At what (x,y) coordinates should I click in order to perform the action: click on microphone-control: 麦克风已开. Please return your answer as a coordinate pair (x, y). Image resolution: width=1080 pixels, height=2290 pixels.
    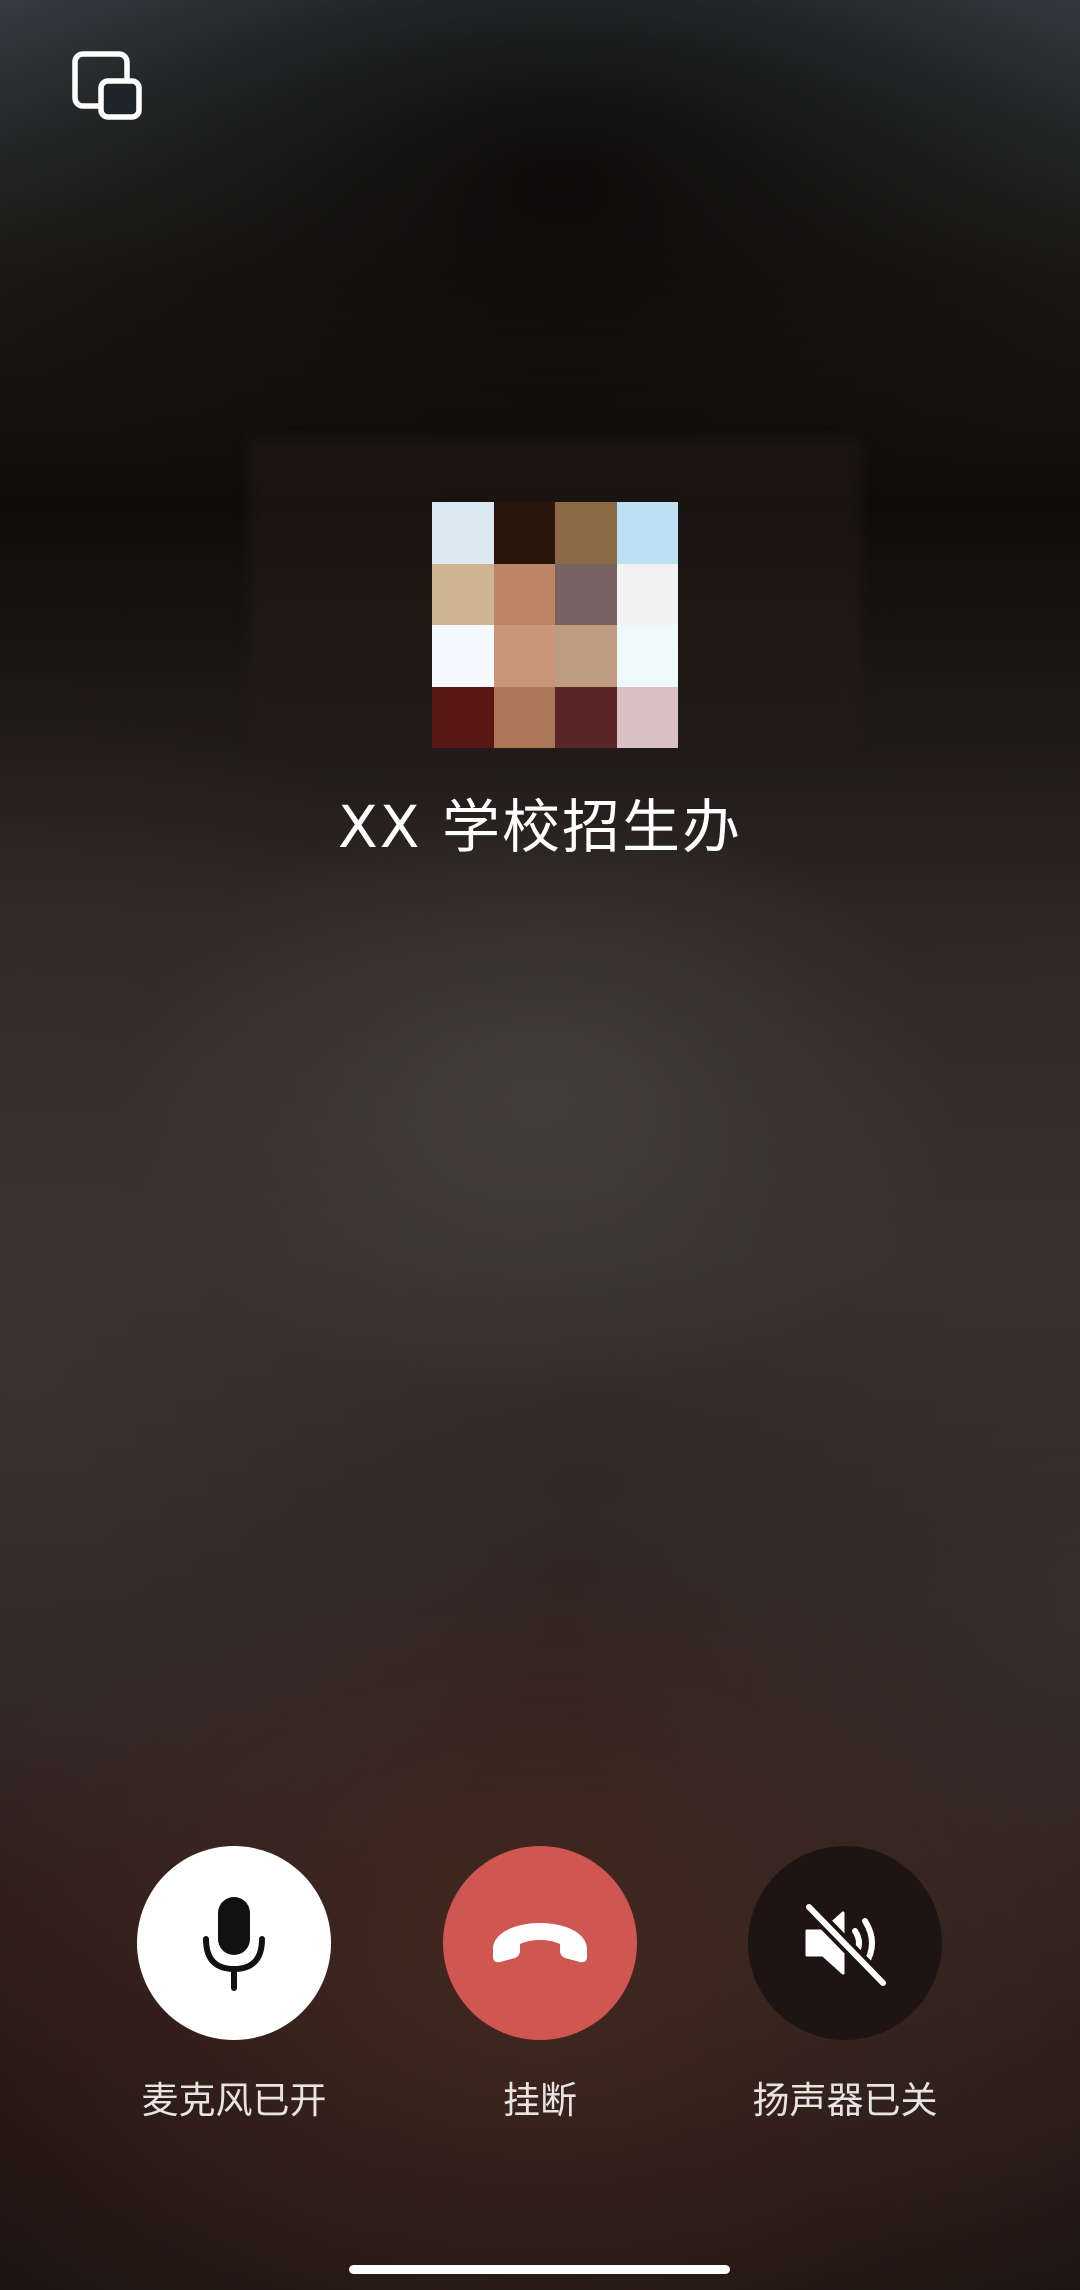
    Looking at the image, I should click on (234, 1985).